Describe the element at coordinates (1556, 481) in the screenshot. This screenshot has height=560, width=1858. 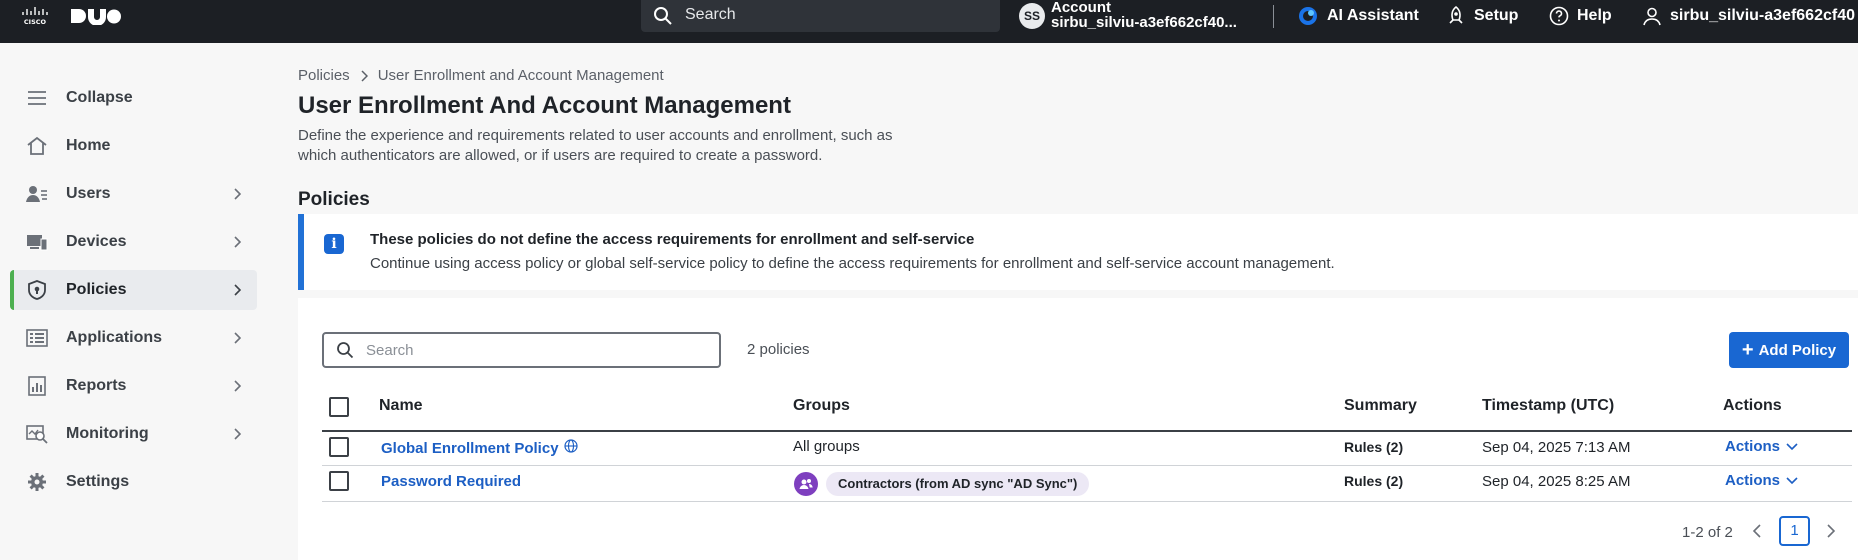
I see `policy-timestamp: Sep 04, 2025 8:25 AM` at that location.